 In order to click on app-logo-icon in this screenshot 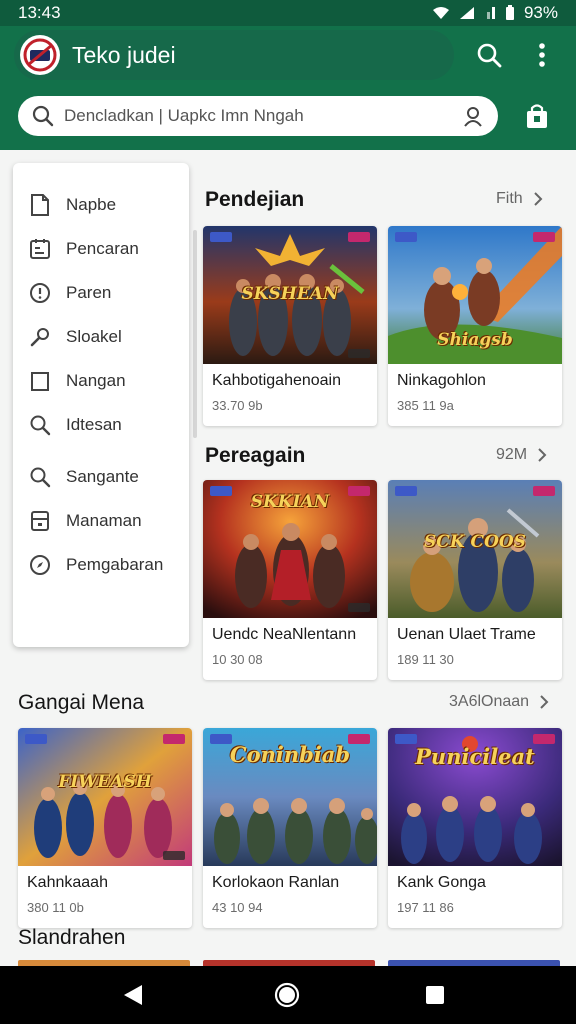, I will do `click(40, 55)`.